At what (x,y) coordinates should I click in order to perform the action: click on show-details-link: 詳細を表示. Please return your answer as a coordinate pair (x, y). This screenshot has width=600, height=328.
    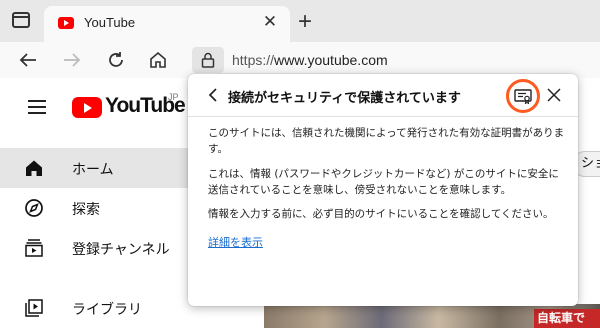
    Looking at the image, I should click on (235, 242).